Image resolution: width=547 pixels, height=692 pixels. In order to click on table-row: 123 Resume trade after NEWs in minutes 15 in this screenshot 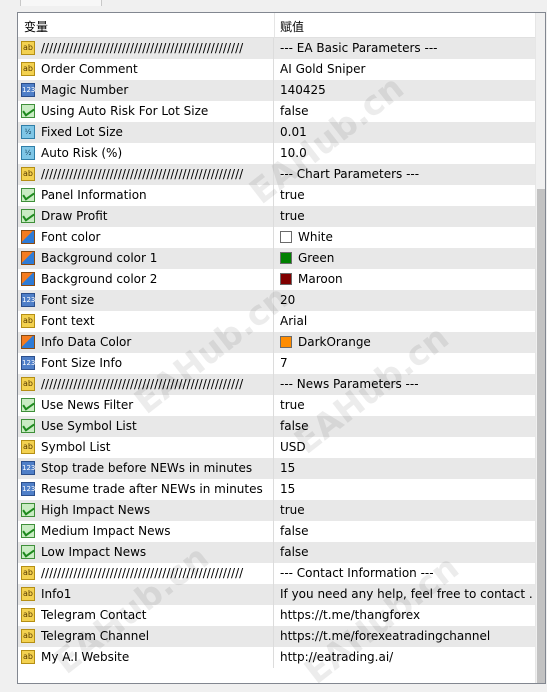, I will do `click(276, 489)`.